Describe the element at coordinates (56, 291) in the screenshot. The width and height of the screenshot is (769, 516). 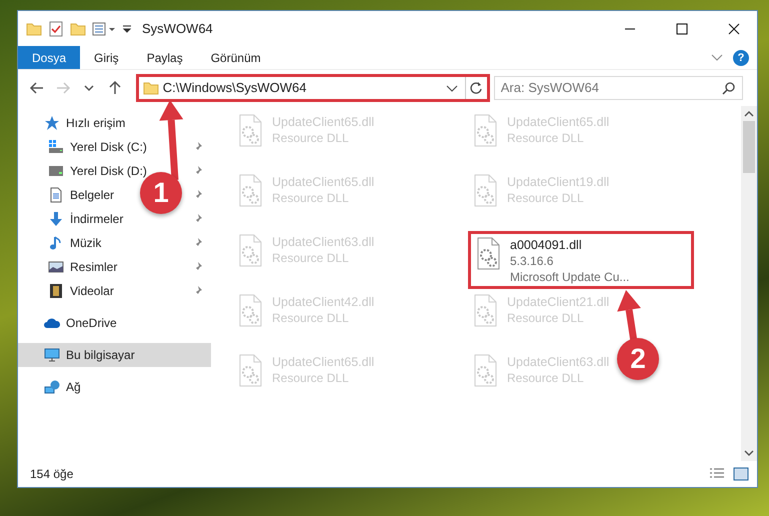
I see `film-strip-icon` at that location.